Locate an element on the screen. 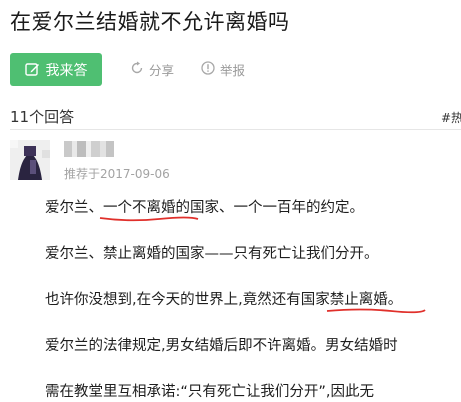 This screenshot has height=402, width=461. answer-paragraph-4: 爱尔兰的法律规定,男女结婚后即不许离婚。男女结婚时 is located at coordinates (221, 346).